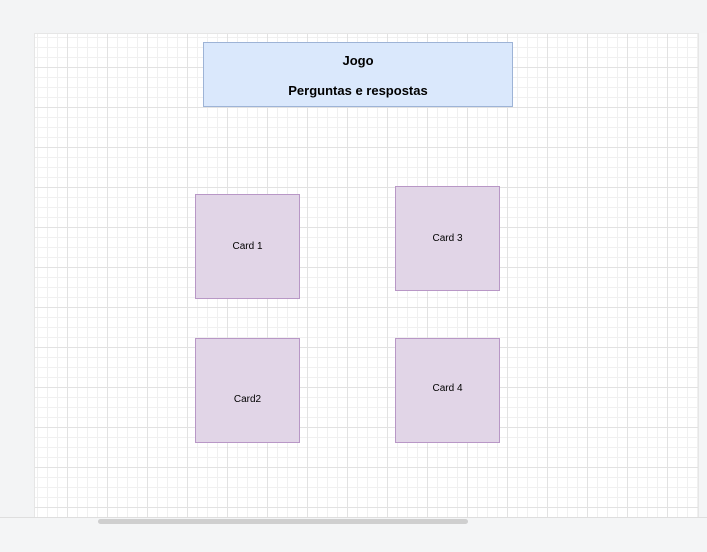 The height and width of the screenshot is (552, 707). Describe the element at coordinates (247, 390) in the screenshot. I see `card-2-shape: Card2` at that location.